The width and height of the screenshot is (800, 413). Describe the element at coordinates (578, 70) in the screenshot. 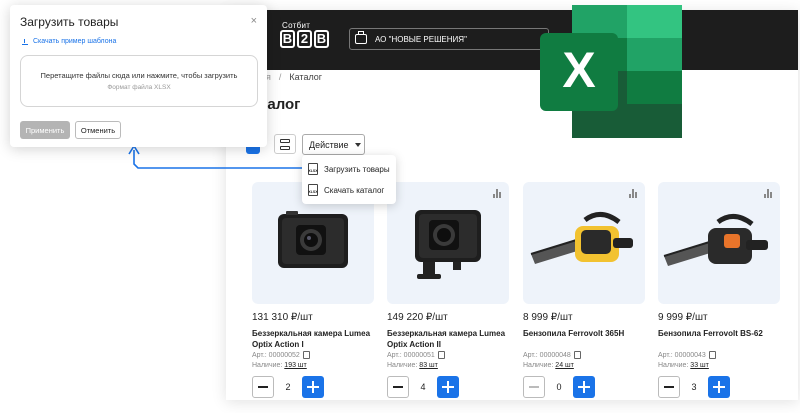

I see `svg-text: X` at that location.